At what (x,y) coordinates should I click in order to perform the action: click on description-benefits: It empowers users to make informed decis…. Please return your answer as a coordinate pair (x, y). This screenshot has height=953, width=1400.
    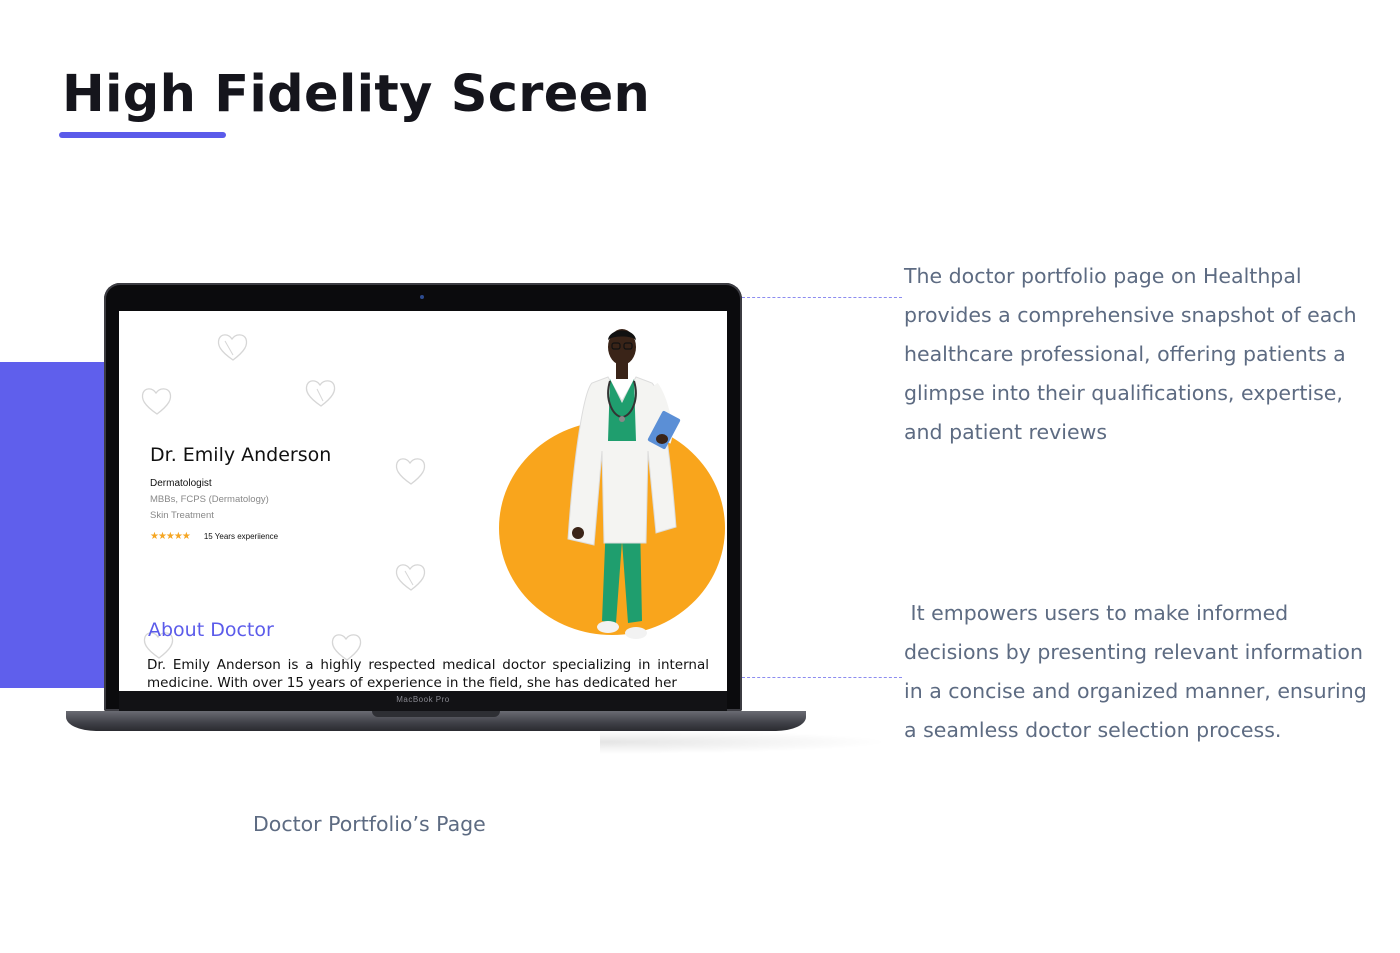
    Looking at the image, I should click on (1139, 671).